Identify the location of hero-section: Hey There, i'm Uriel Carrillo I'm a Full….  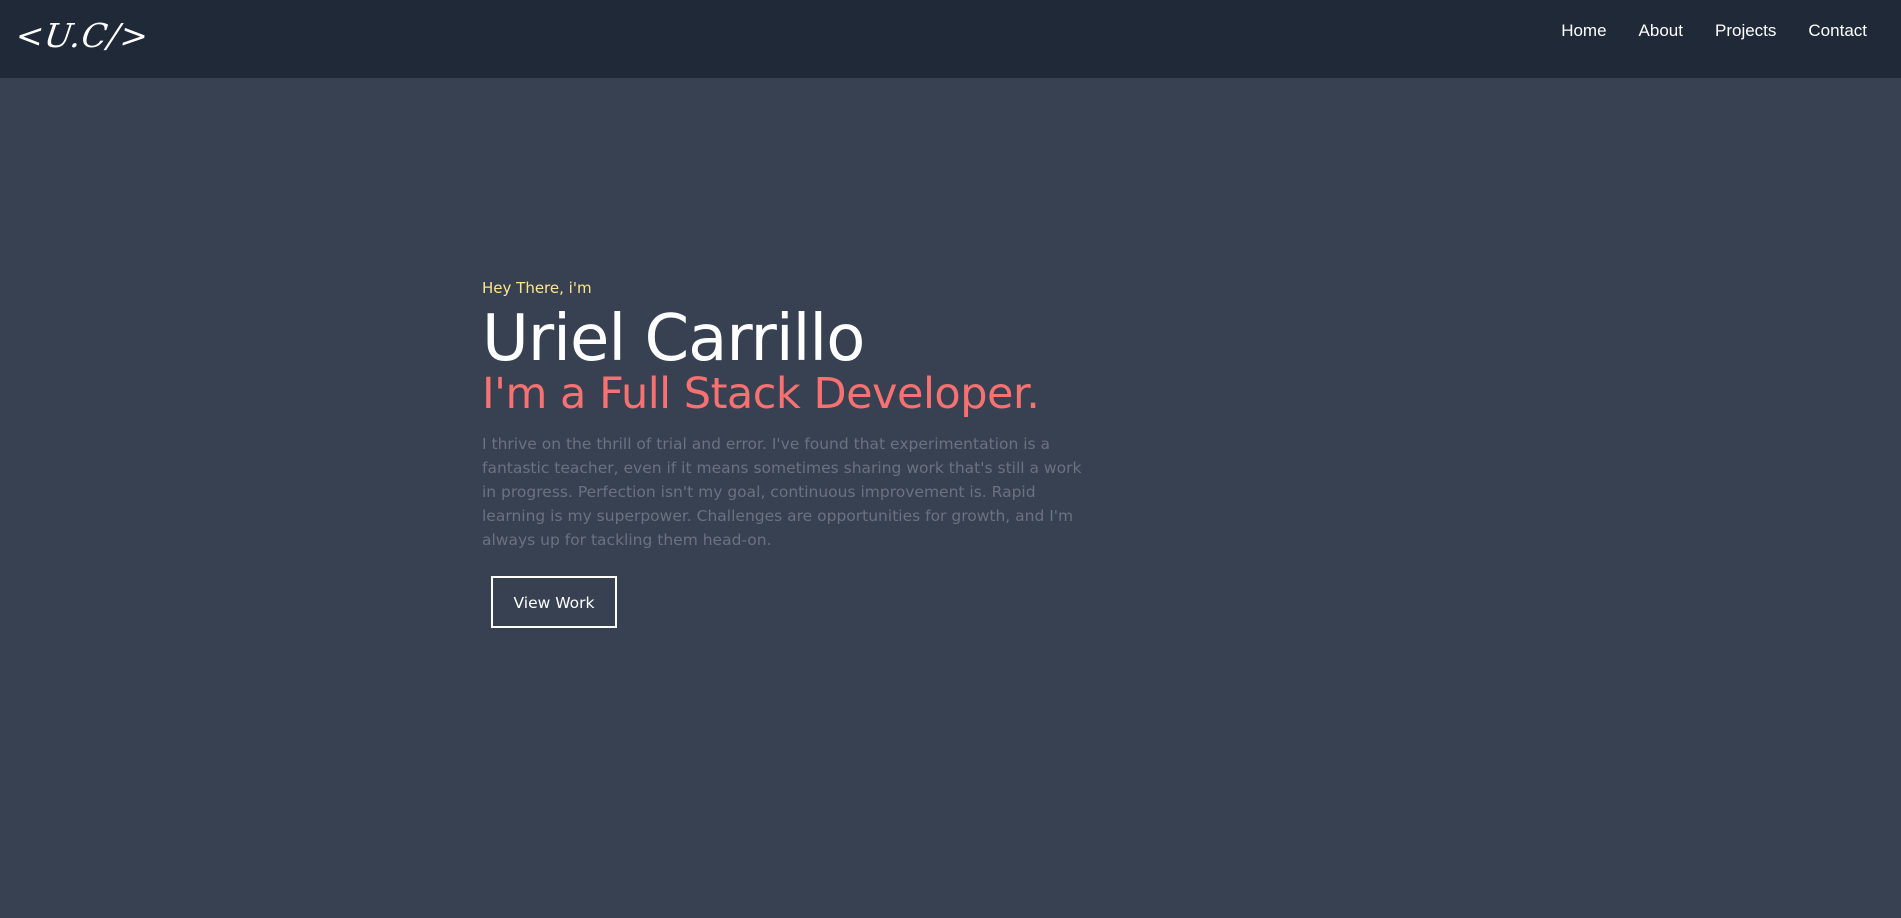
(782, 452).